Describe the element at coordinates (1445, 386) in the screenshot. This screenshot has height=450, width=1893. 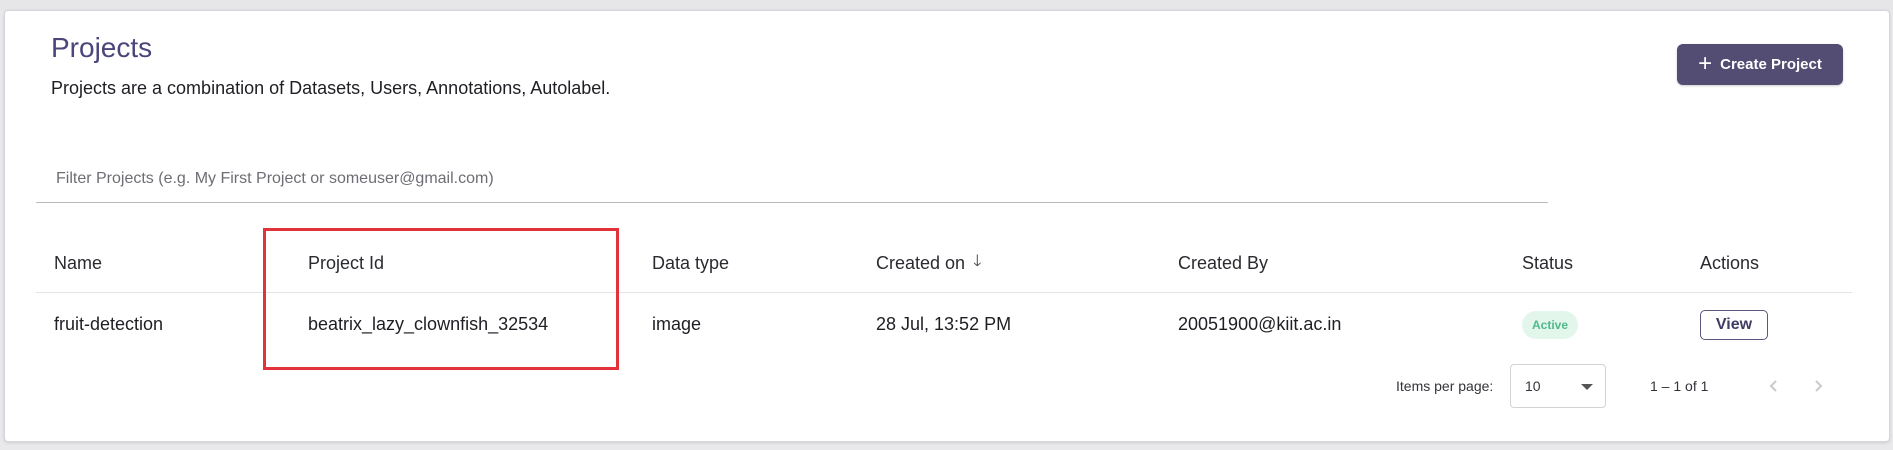
I see `items-per-page-label: Items per page:` at that location.